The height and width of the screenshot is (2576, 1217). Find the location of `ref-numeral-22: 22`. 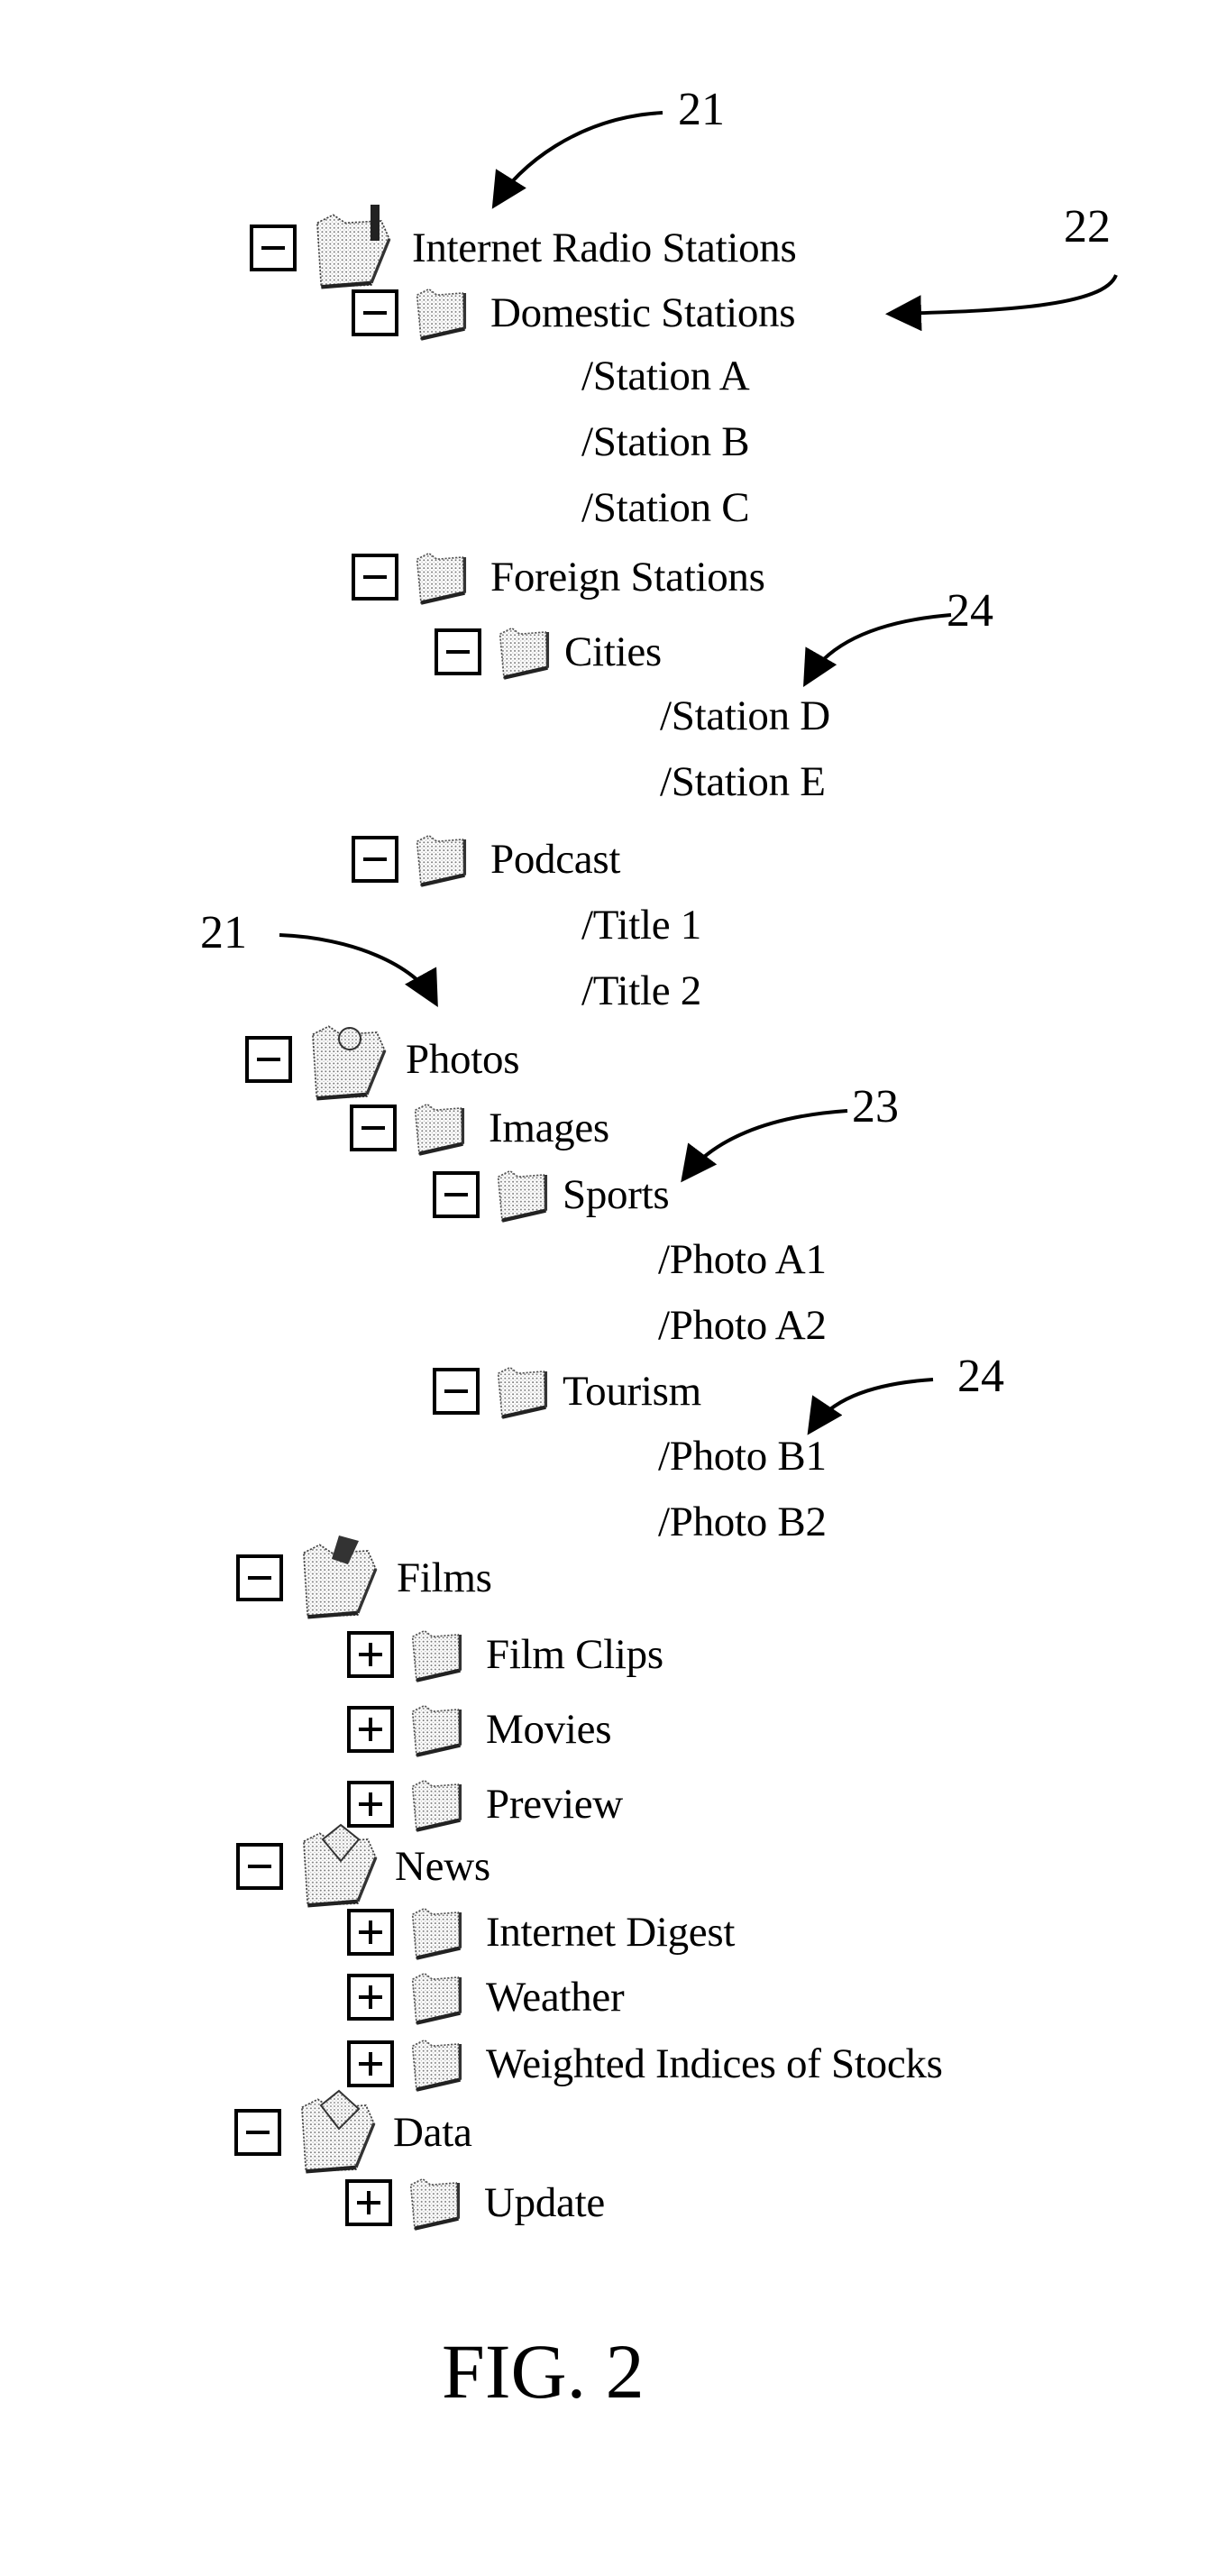

ref-numeral-22: 22 is located at coordinates (1087, 226).